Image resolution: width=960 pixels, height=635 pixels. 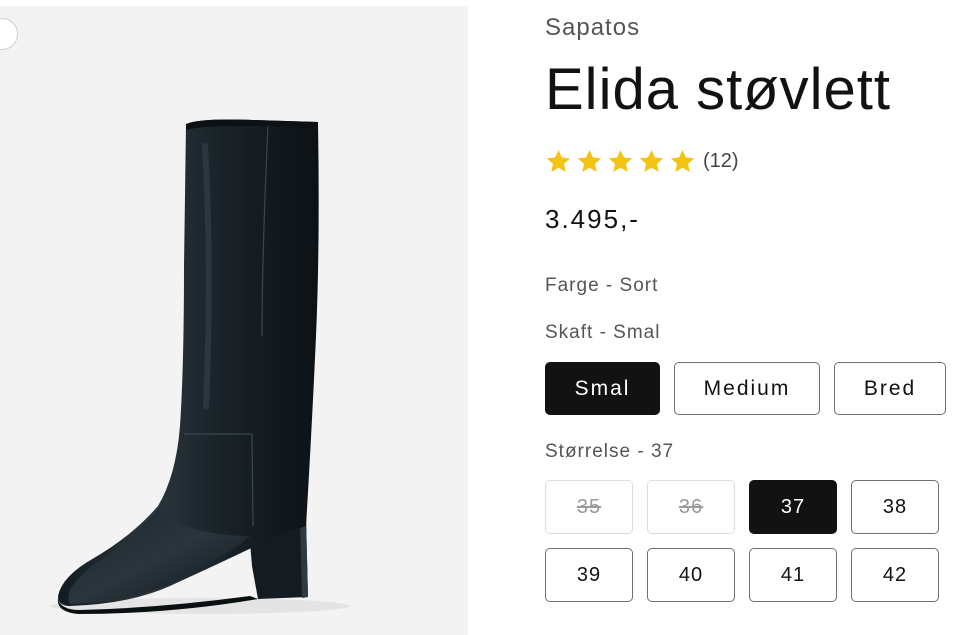 I want to click on product-rating: (12), so click(x=642, y=161).